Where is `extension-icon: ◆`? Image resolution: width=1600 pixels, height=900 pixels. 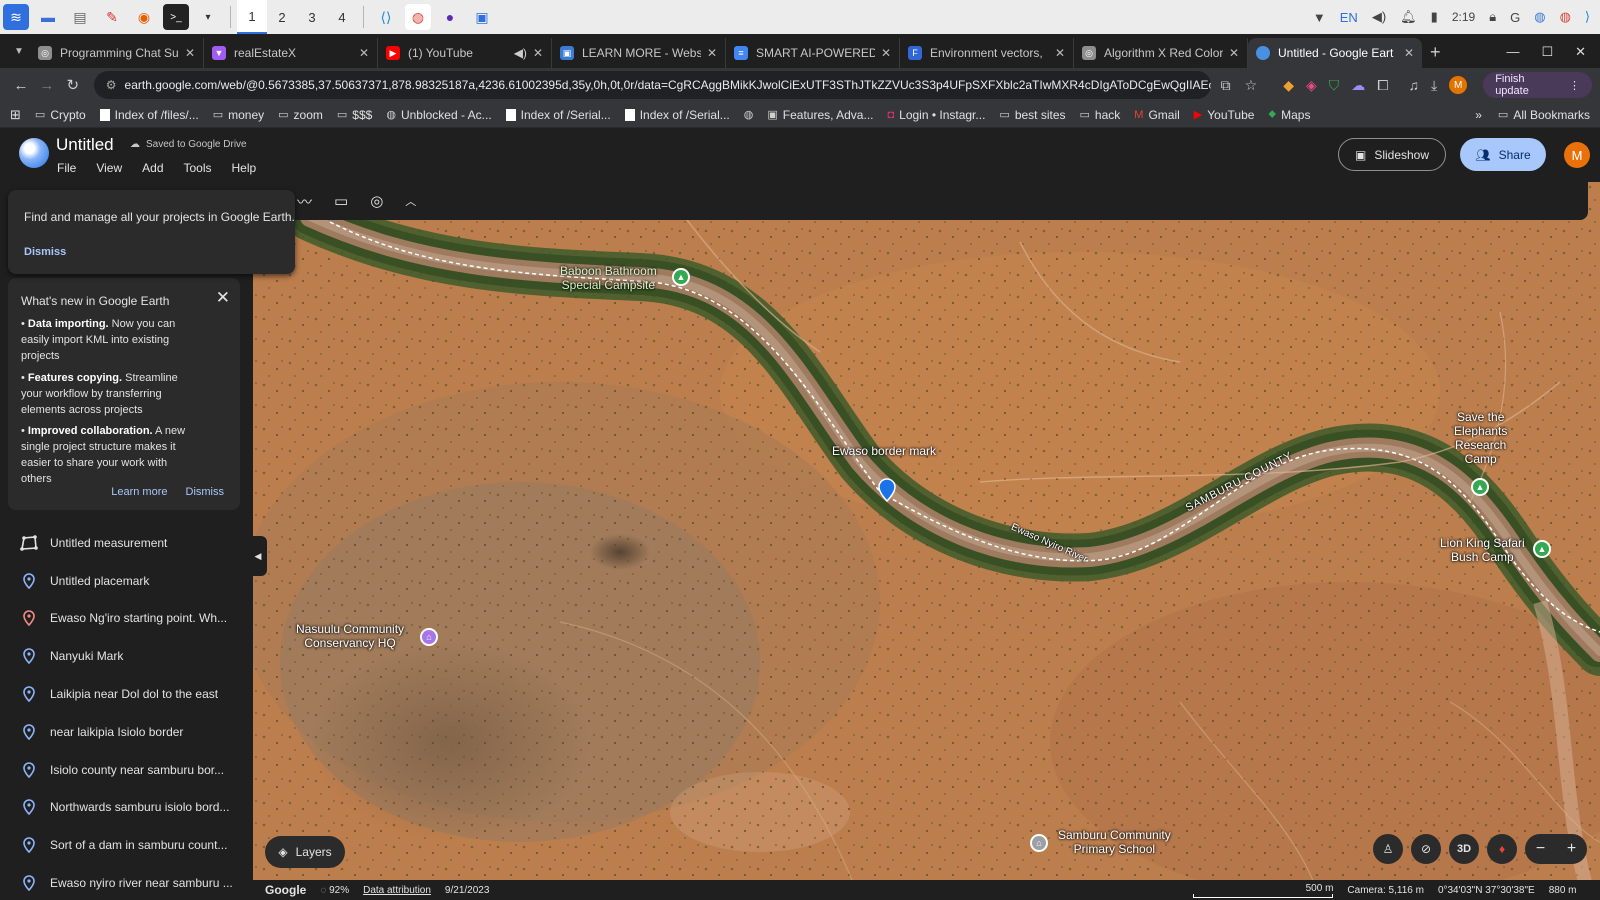
extension-icon: ◆ is located at coordinates (1288, 85).